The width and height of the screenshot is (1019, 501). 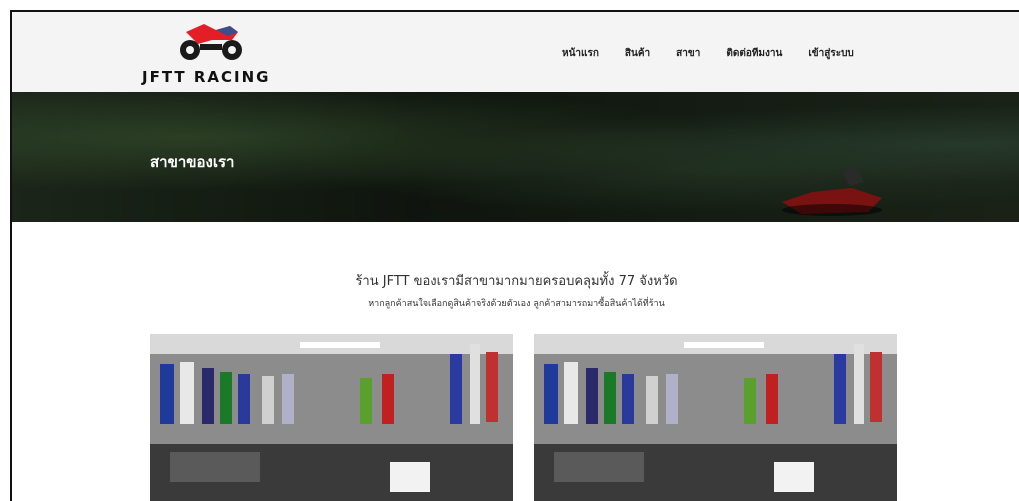 What do you see at coordinates (754, 53) in the screenshot?
I see `nav-contact: ติดต่อทีมงาน` at bounding box center [754, 53].